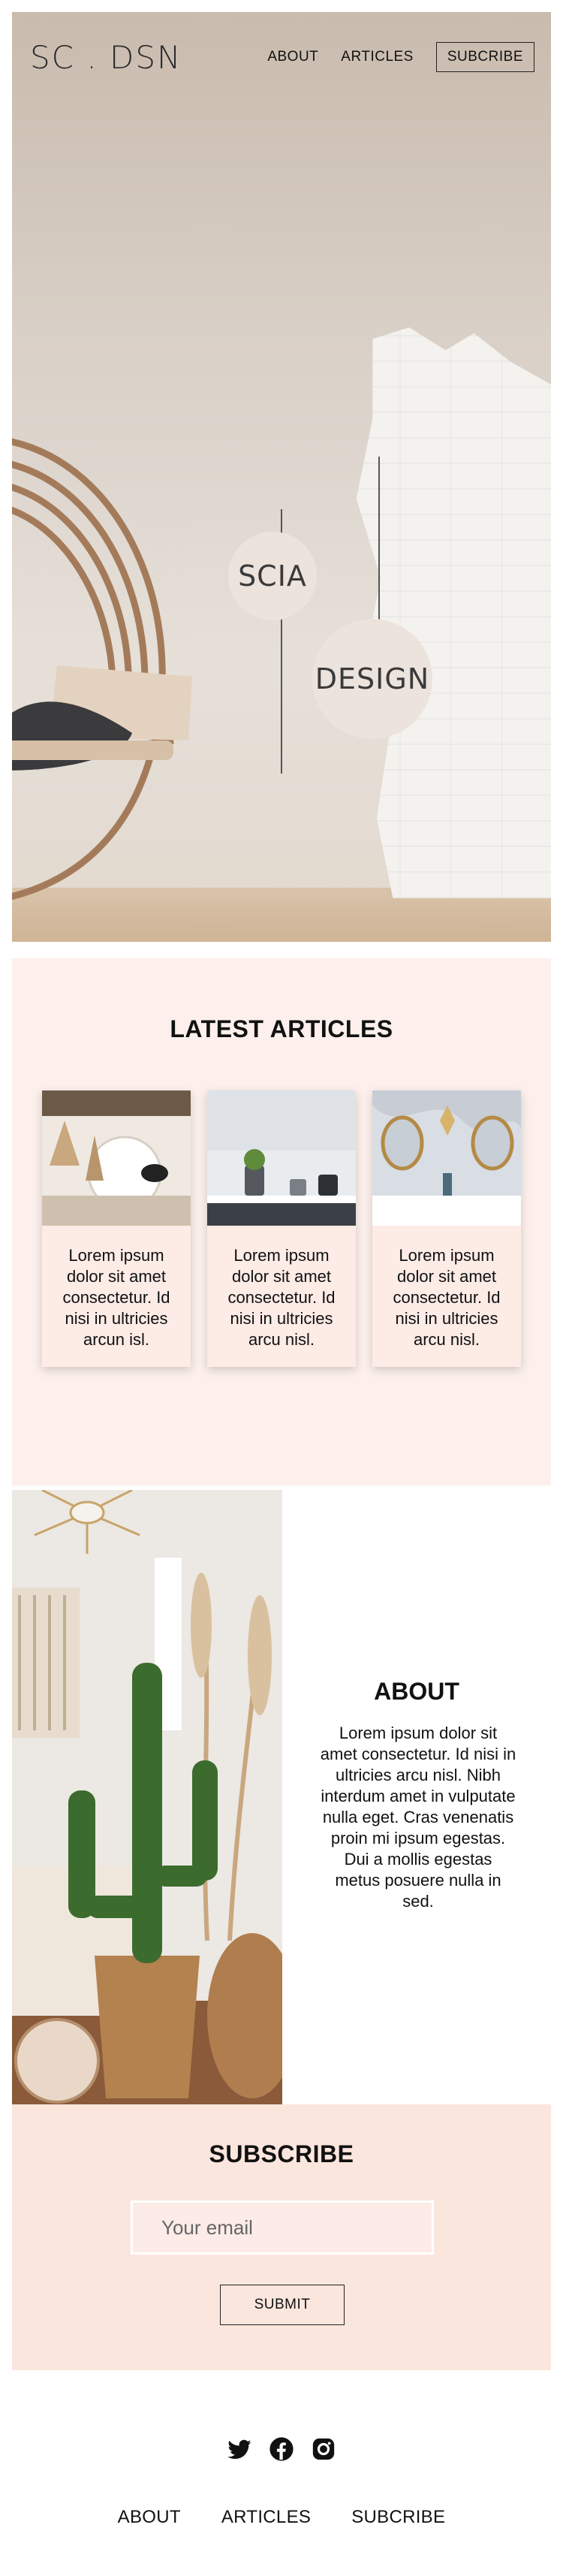  Describe the element at coordinates (281, 2153) in the screenshot. I see `subscribe-title: SUBSCRIBE` at that location.